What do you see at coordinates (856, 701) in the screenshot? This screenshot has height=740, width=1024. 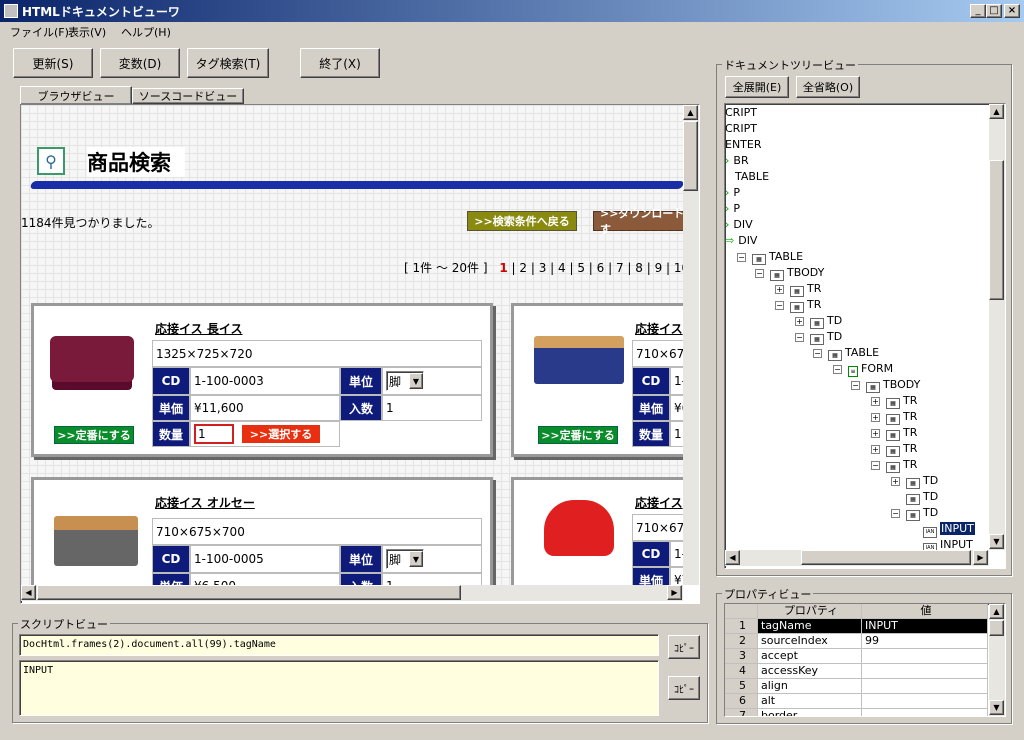 I see `property-row: 6 alt` at bounding box center [856, 701].